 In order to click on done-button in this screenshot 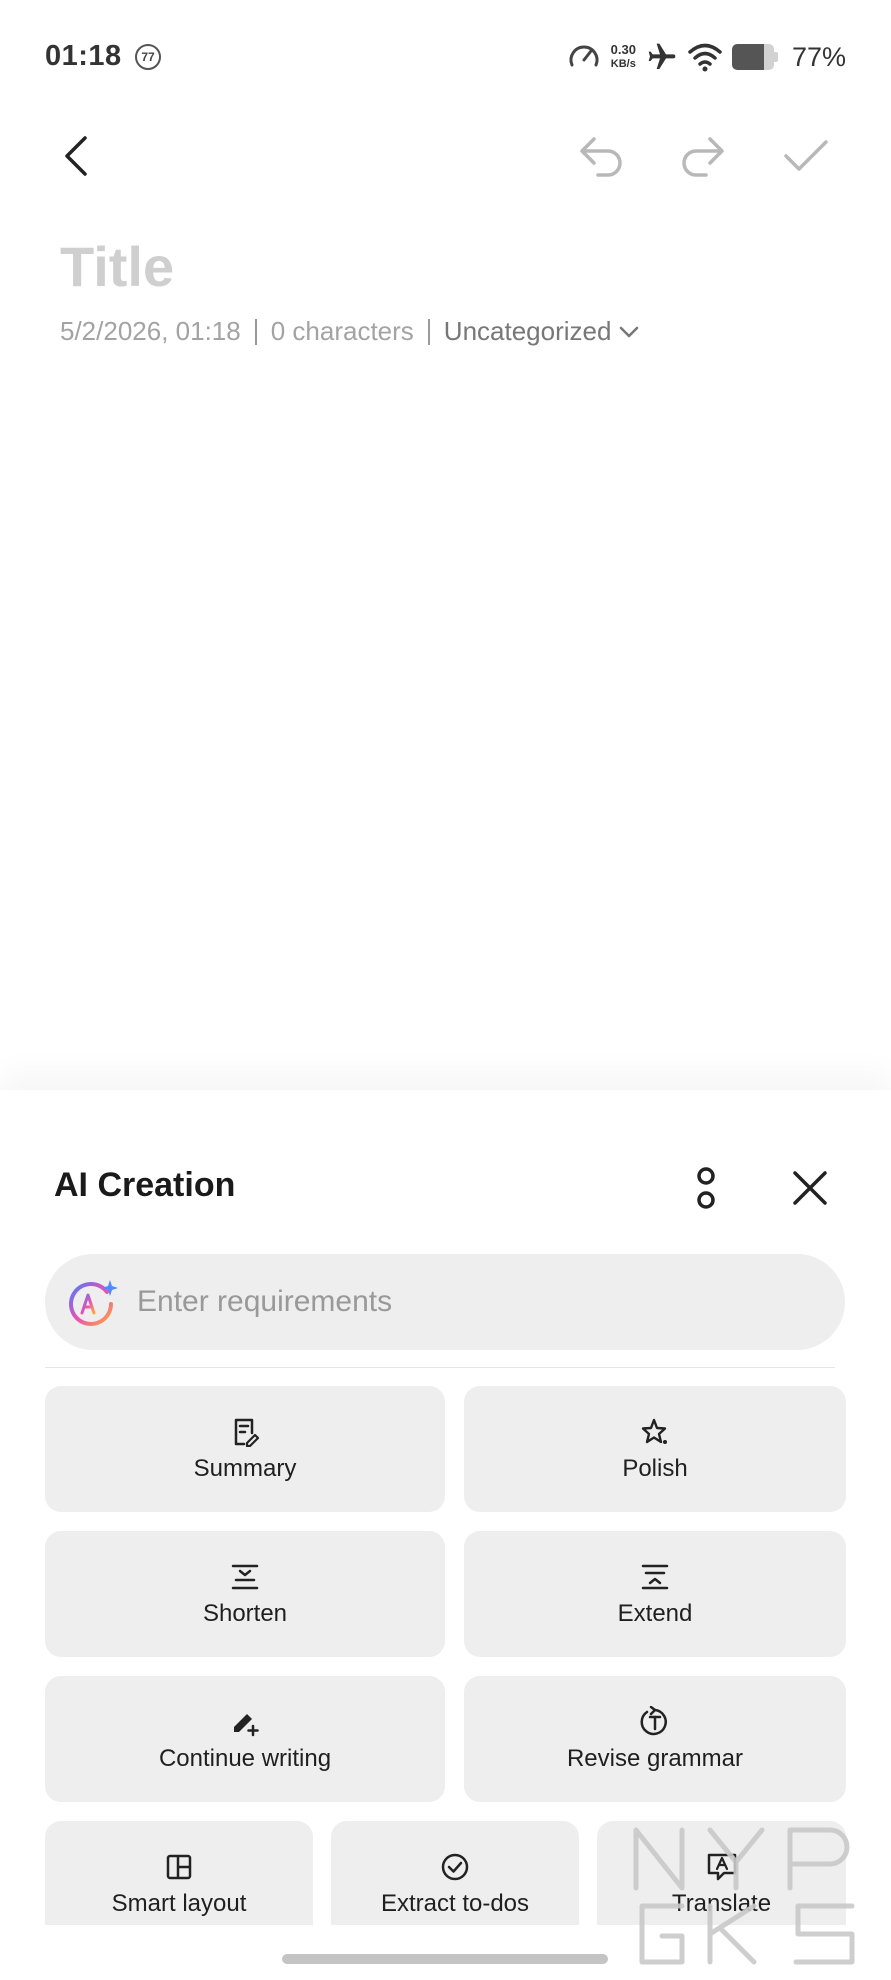, I will do `click(806, 156)`.